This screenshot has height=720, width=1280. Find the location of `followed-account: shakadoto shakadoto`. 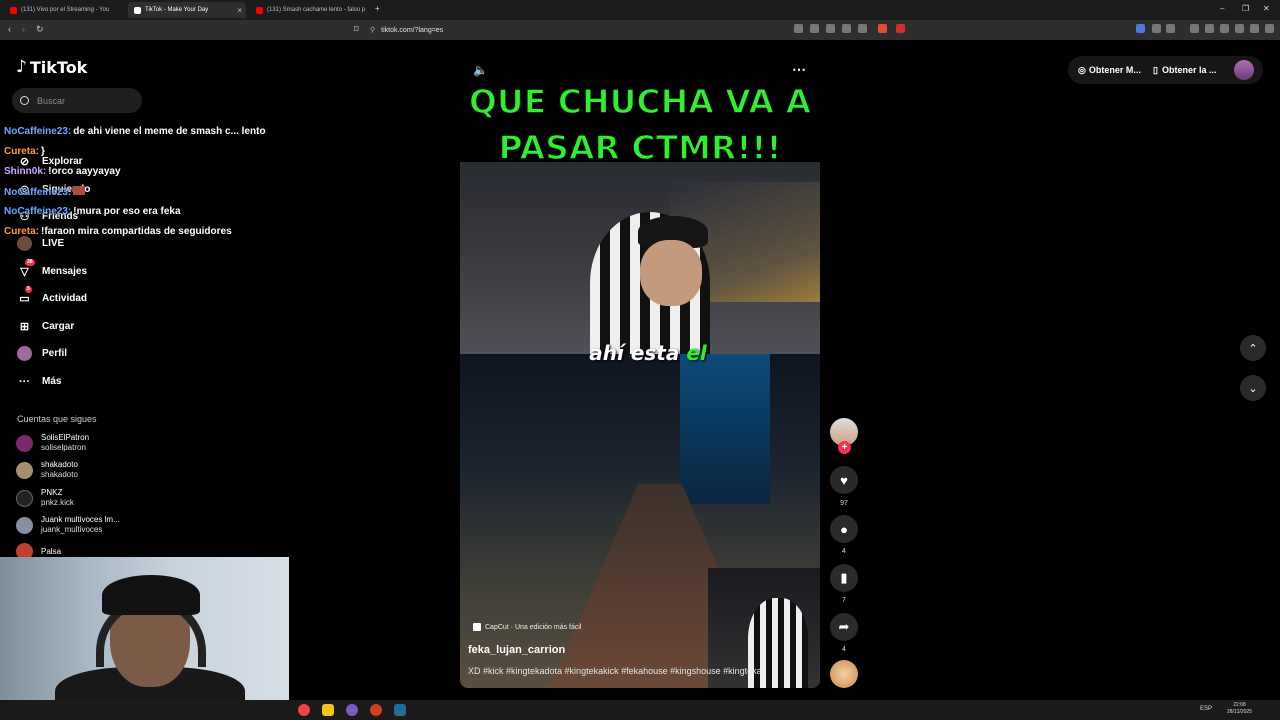

followed-account: shakadoto shakadoto is located at coordinates (47, 470).